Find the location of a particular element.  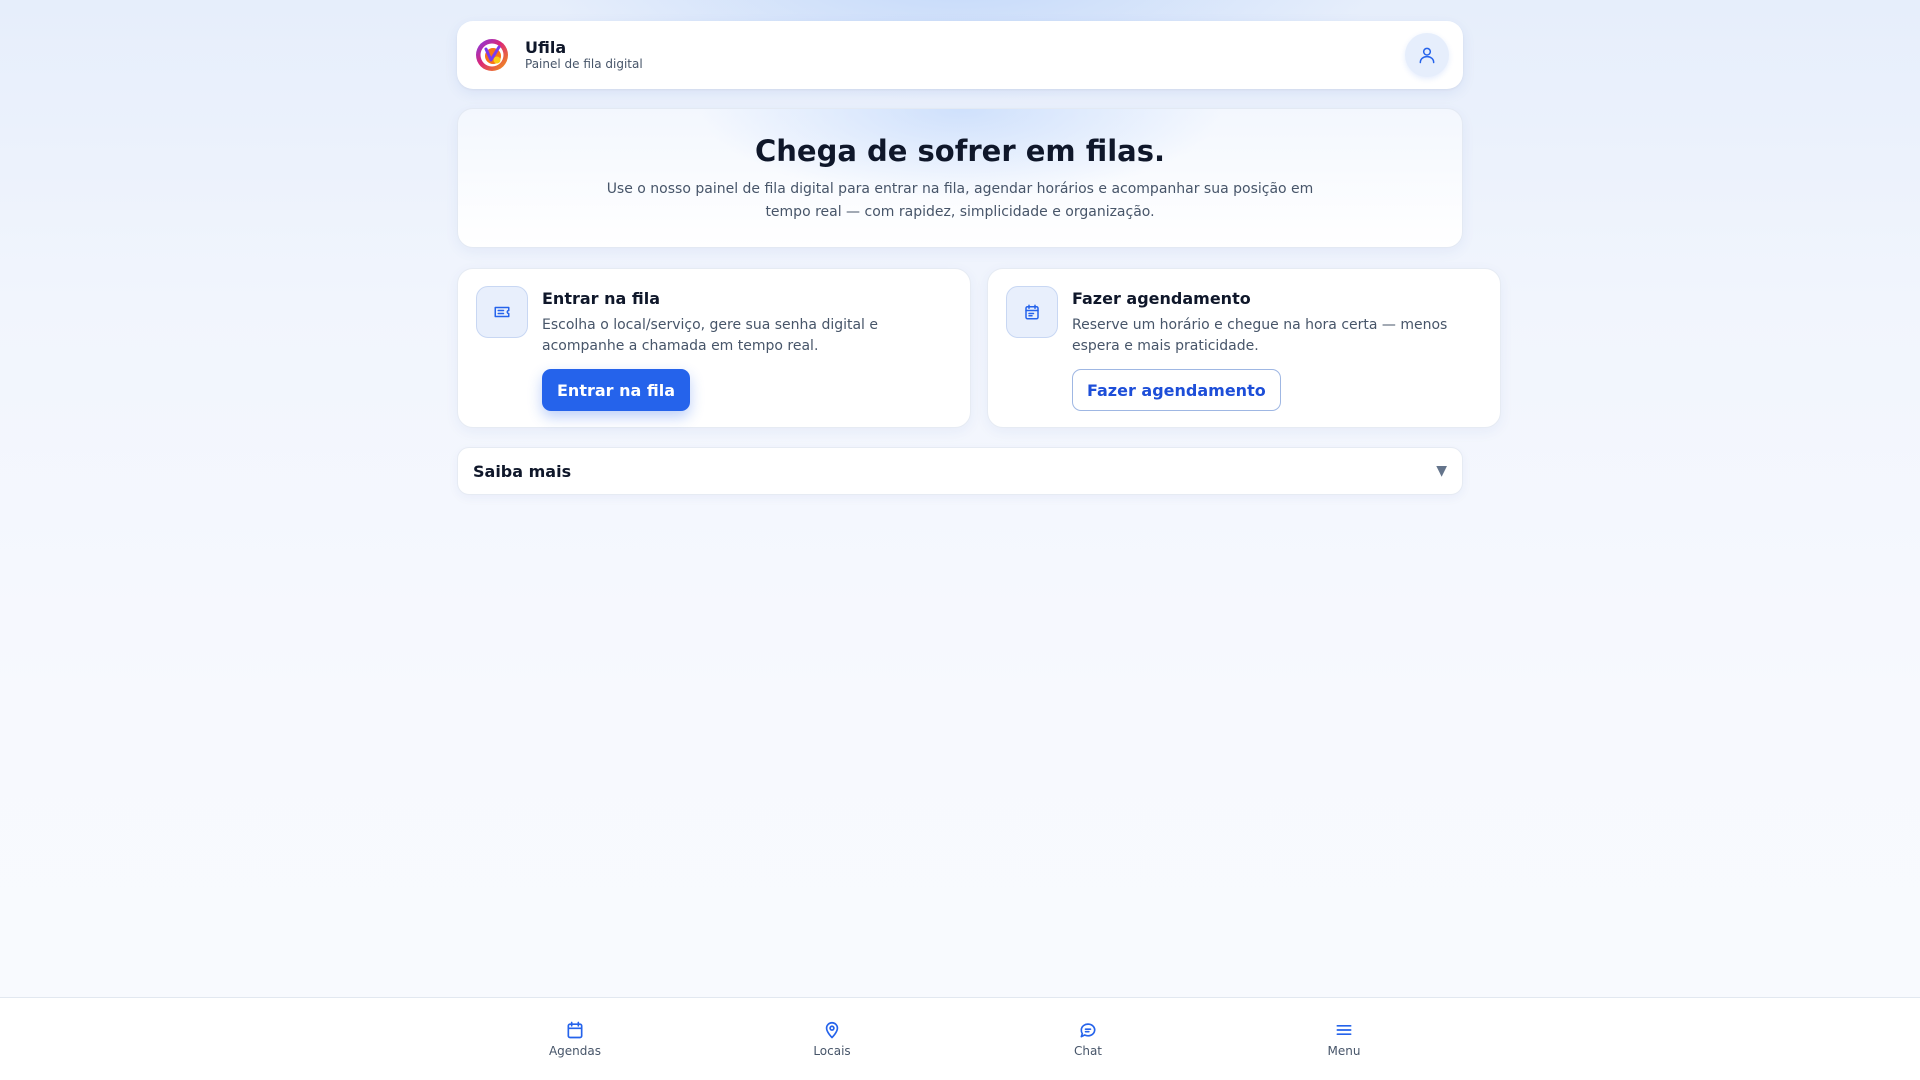

join-queue-button: Entrar na fila is located at coordinates (616, 390).